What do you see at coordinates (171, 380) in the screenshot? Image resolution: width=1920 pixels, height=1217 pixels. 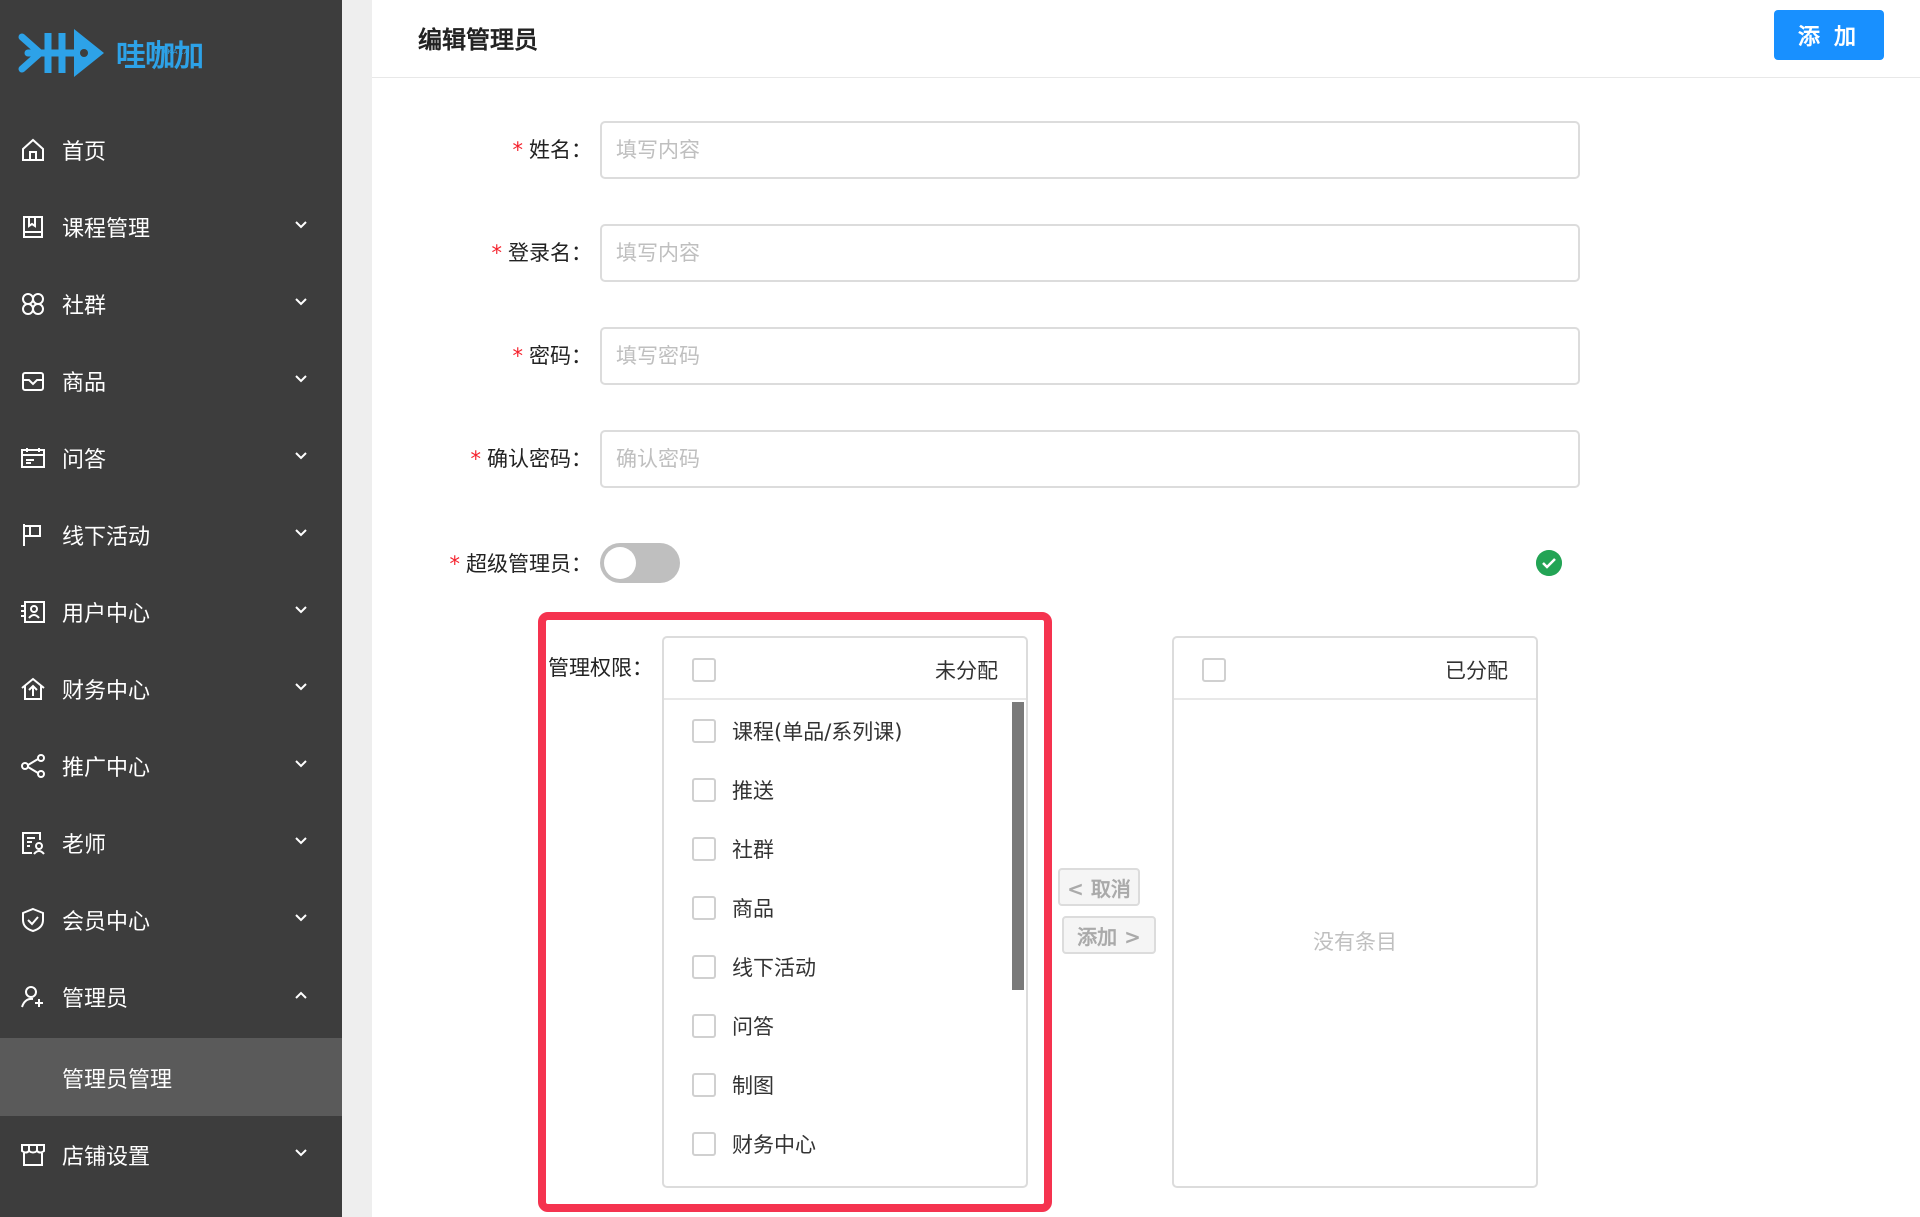 I see `sidebar-item-goods: 商品` at bounding box center [171, 380].